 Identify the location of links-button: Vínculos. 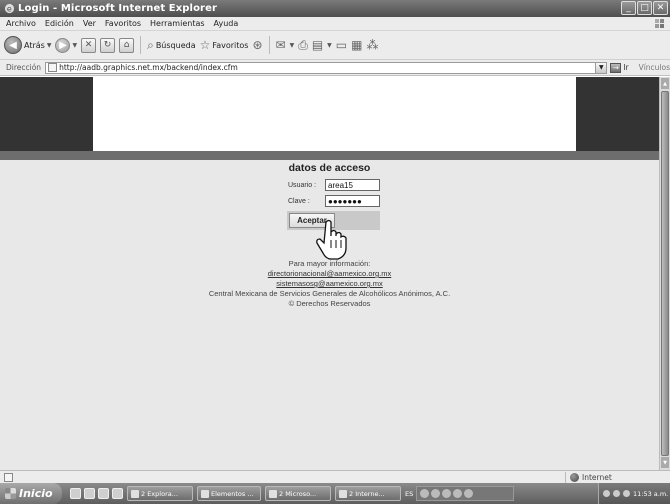
(654, 67).